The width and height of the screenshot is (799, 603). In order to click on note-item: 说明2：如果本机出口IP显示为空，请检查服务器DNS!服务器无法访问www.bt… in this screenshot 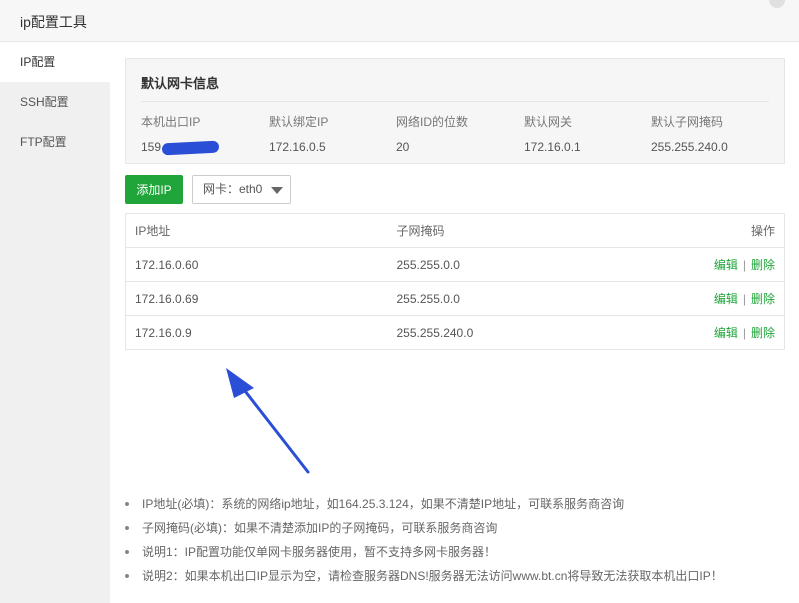, I will do `click(424, 576)`.